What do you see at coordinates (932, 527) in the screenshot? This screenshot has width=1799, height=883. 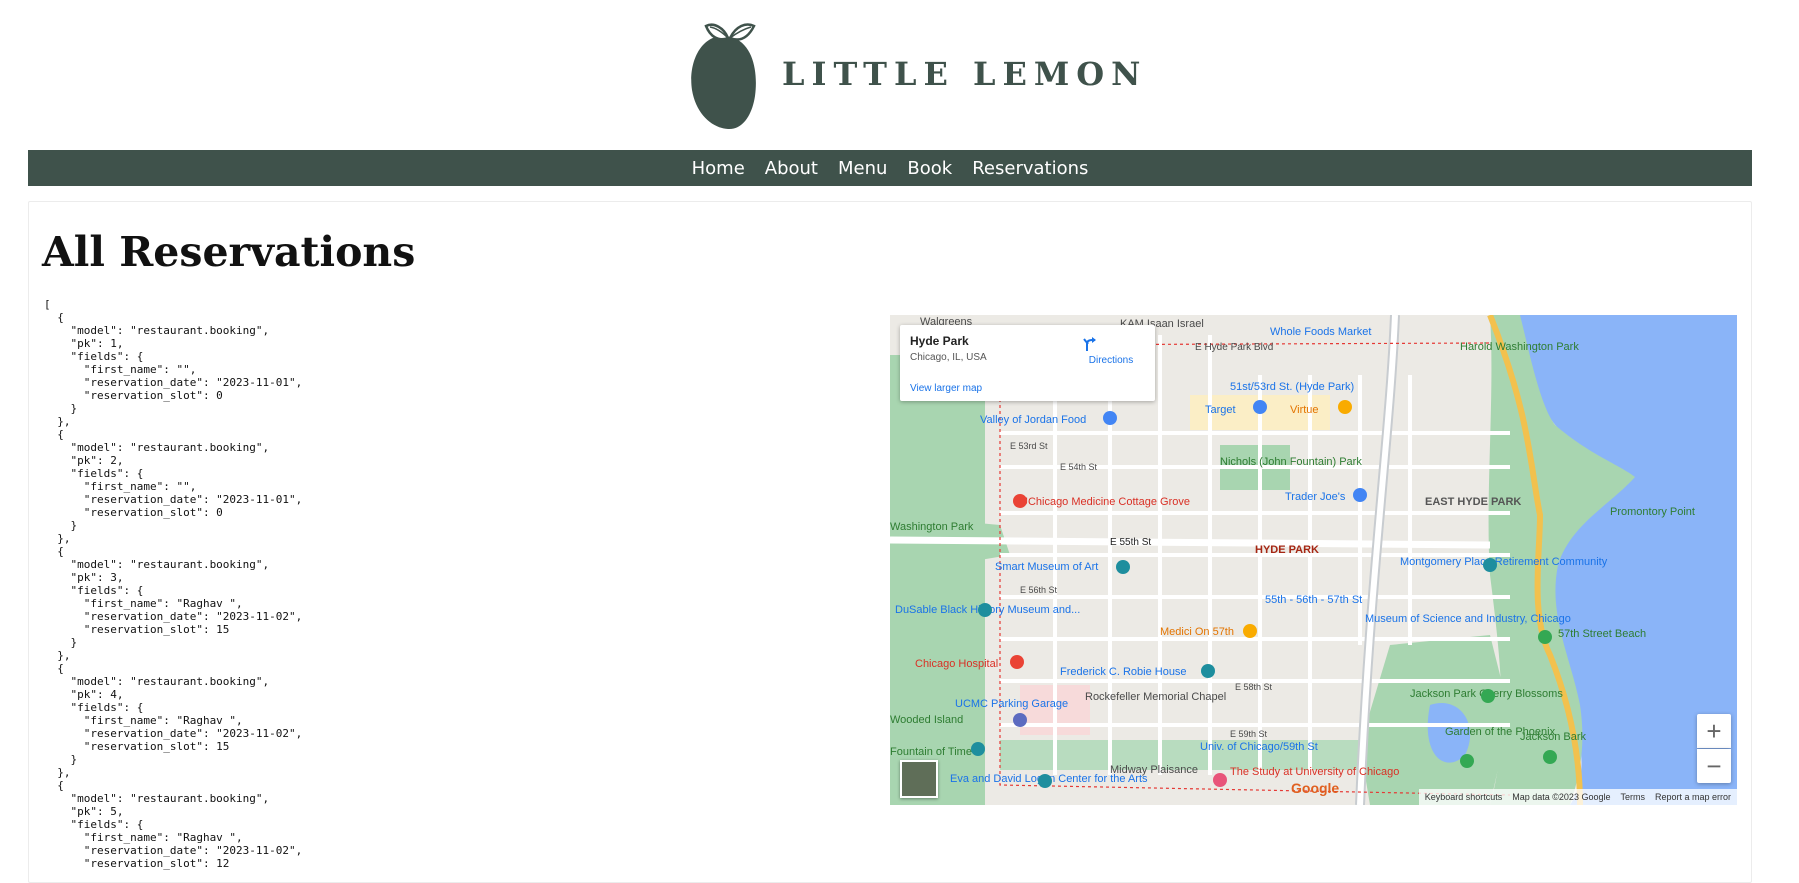 I see `map-label: Washington Park` at bounding box center [932, 527].